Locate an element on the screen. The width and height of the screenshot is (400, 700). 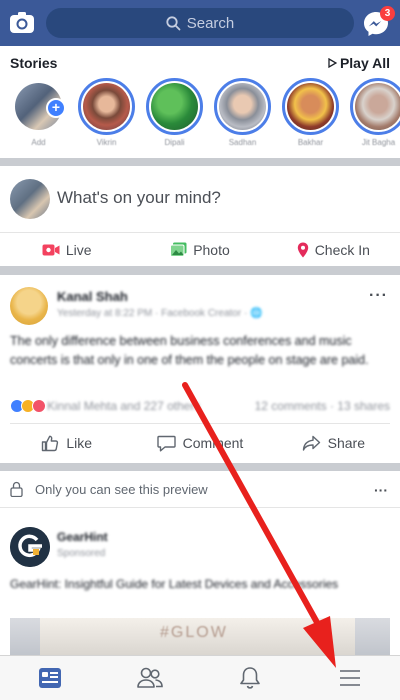
tab-notifications is located at coordinates (250, 678).